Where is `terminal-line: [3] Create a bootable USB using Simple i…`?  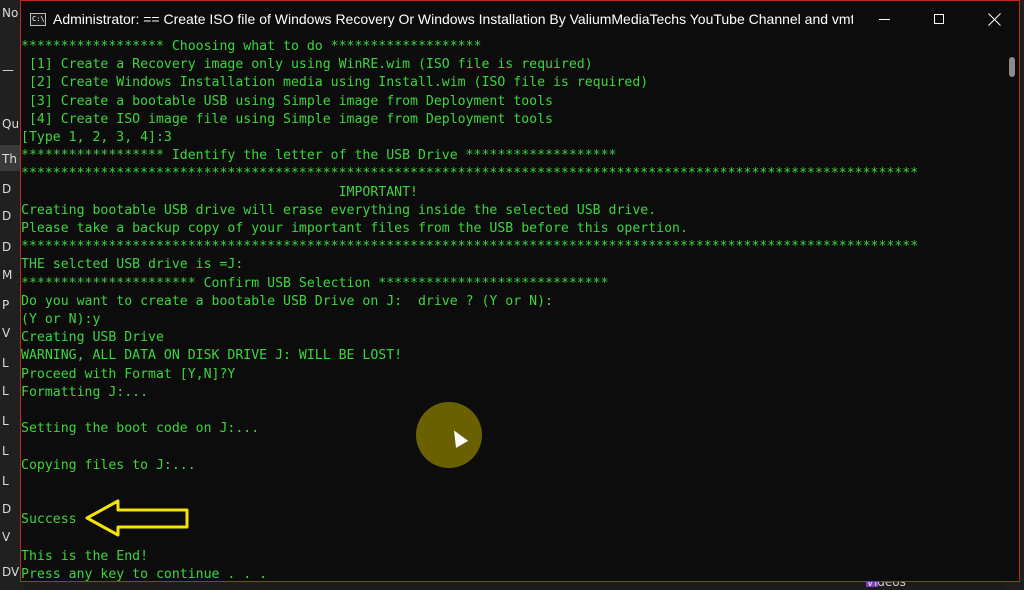 terminal-line: [3] Create a bootable USB using Simple i… is located at coordinates (287, 101).